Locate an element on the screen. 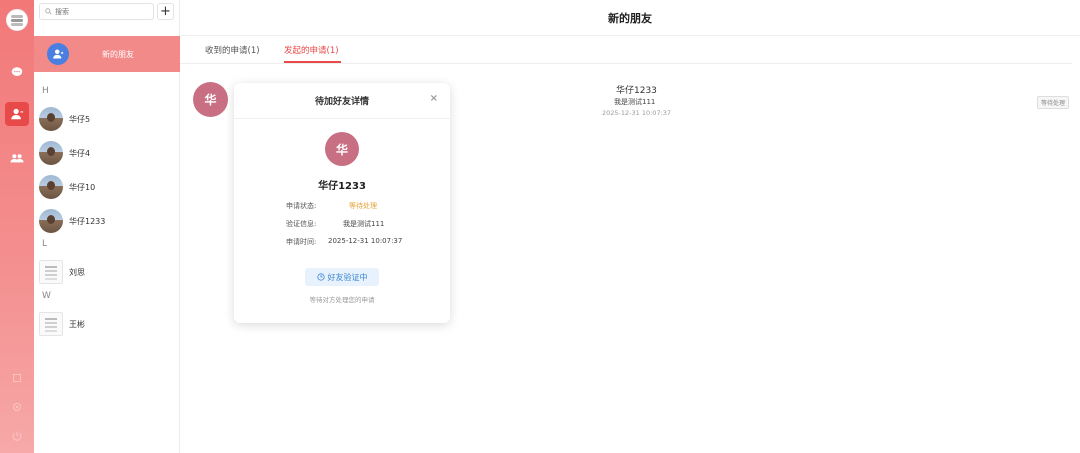 The image size is (1080, 453). contact-item: 王彬 is located at coordinates (108, 324).